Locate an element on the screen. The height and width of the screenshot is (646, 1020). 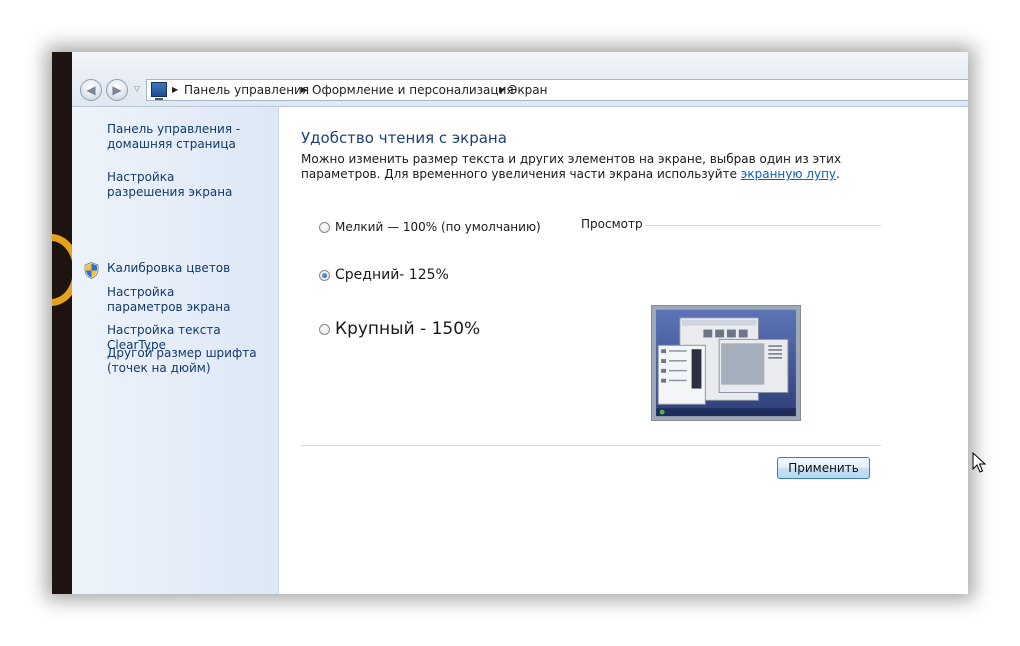
preview-label: Просмотр is located at coordinates (612, 224).